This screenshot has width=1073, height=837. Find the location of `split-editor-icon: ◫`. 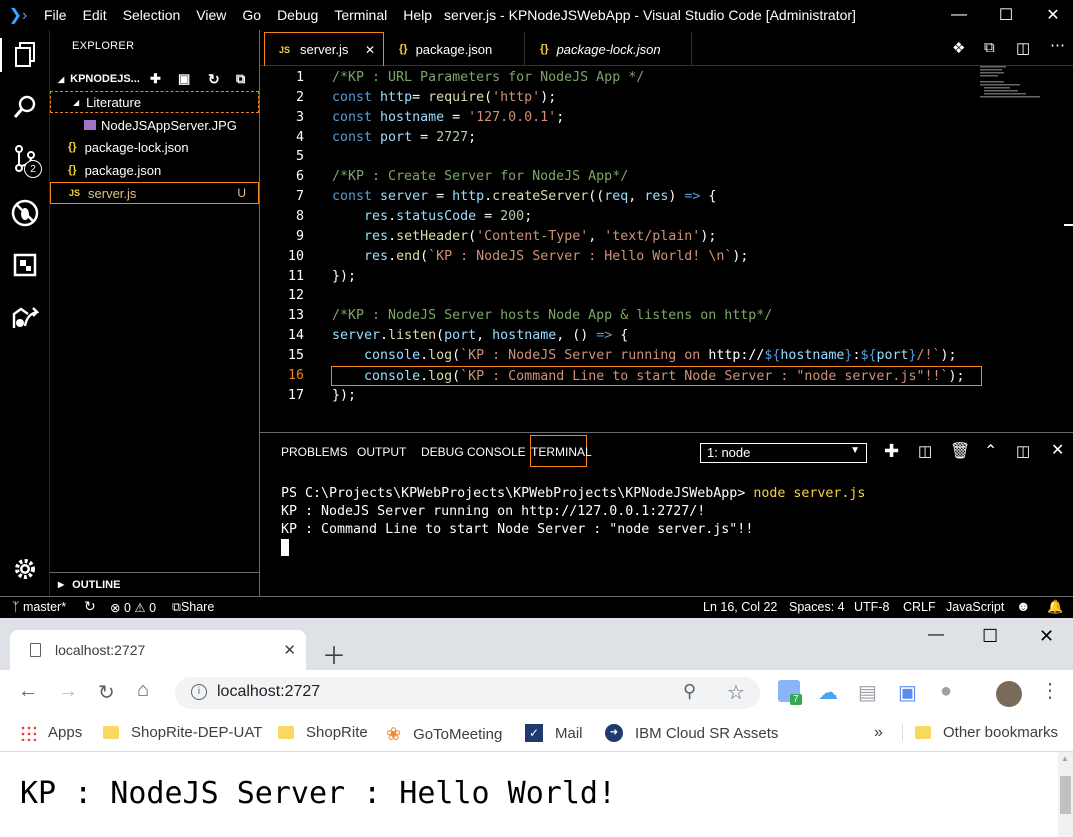

split-editor-icon: ◫ is located at coordinates (1023, 48).